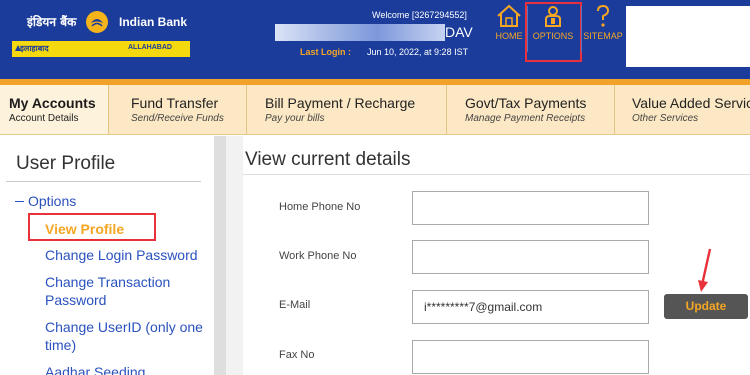  What do you see at coordinates (320, 207) in the screenshot?
I see `home-phone-label: Home Phone No` at bounding box center [320, 207].